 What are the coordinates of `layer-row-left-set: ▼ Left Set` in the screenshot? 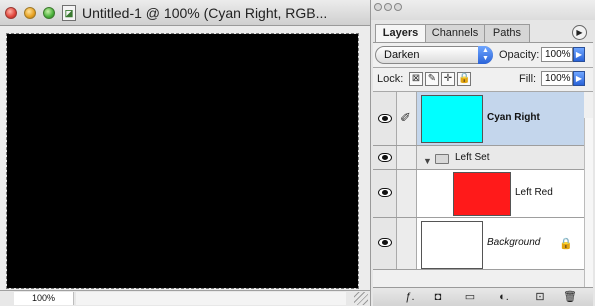 It's located at (478, 158).